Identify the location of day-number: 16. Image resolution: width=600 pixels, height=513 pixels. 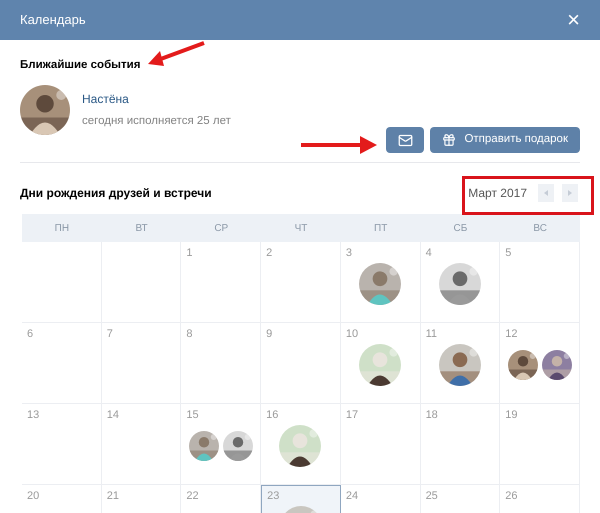
(273, 415).